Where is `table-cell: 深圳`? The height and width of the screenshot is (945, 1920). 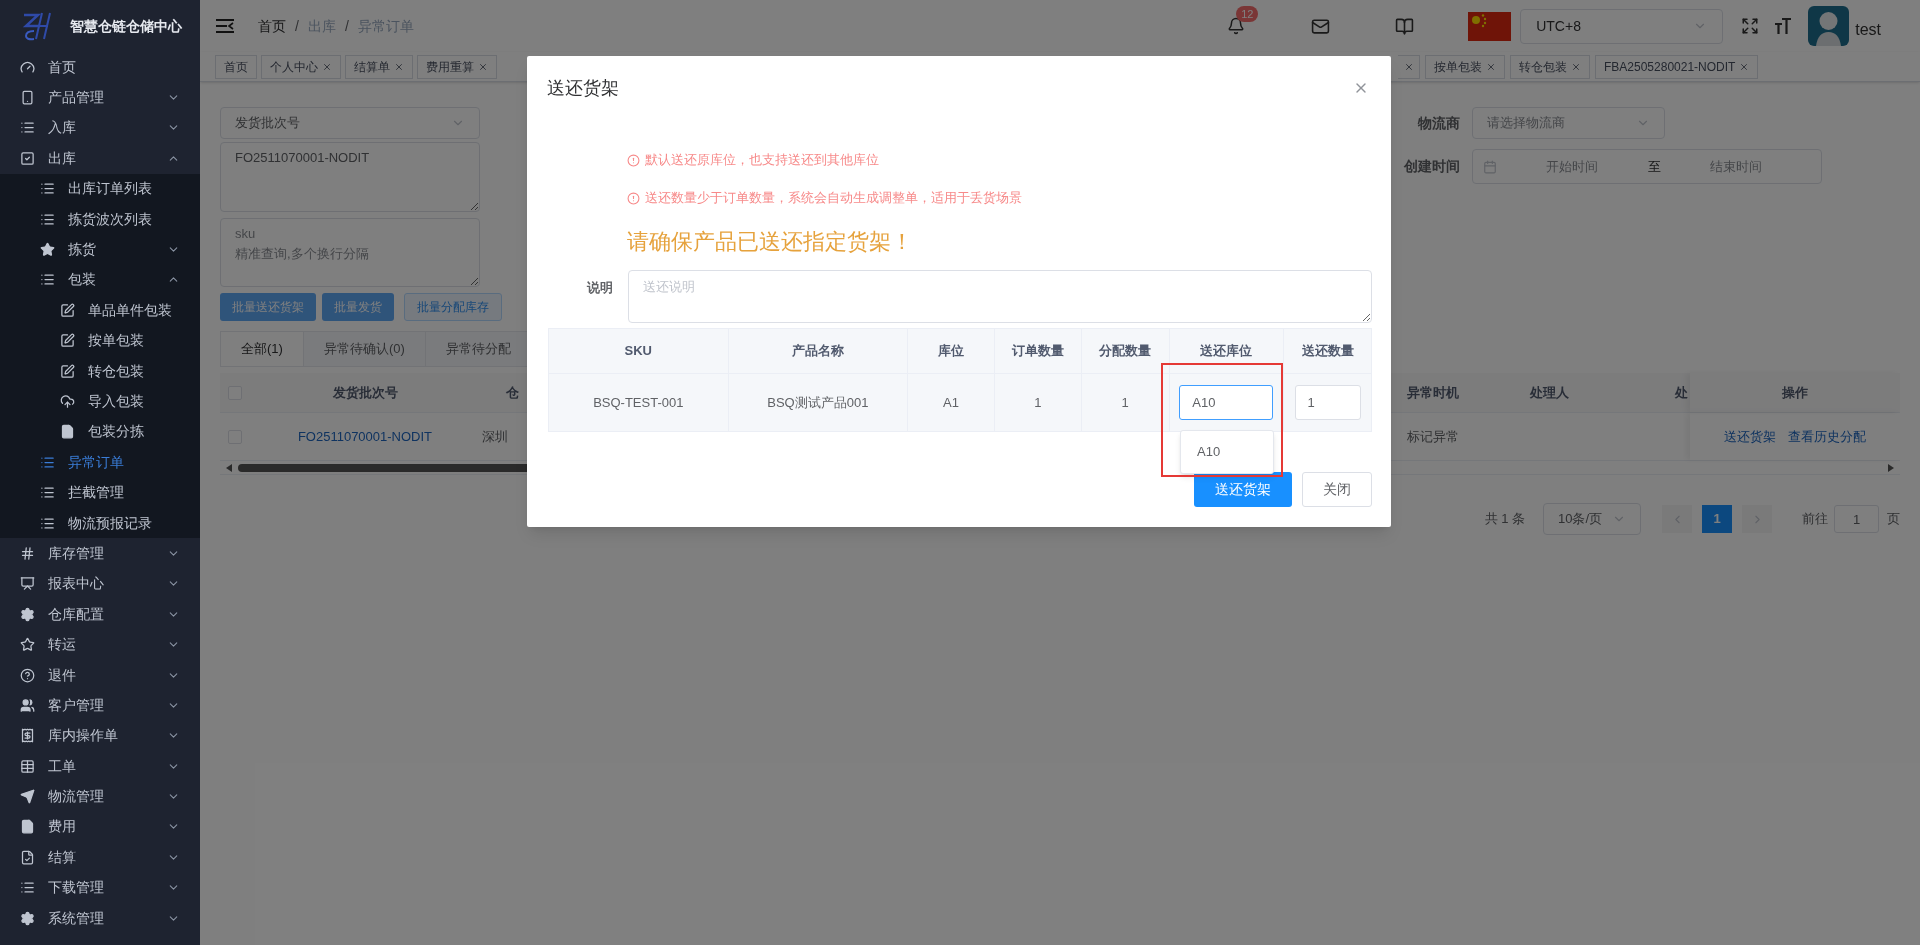
table-cell: 深圳 is located at coordinates (495, 436).